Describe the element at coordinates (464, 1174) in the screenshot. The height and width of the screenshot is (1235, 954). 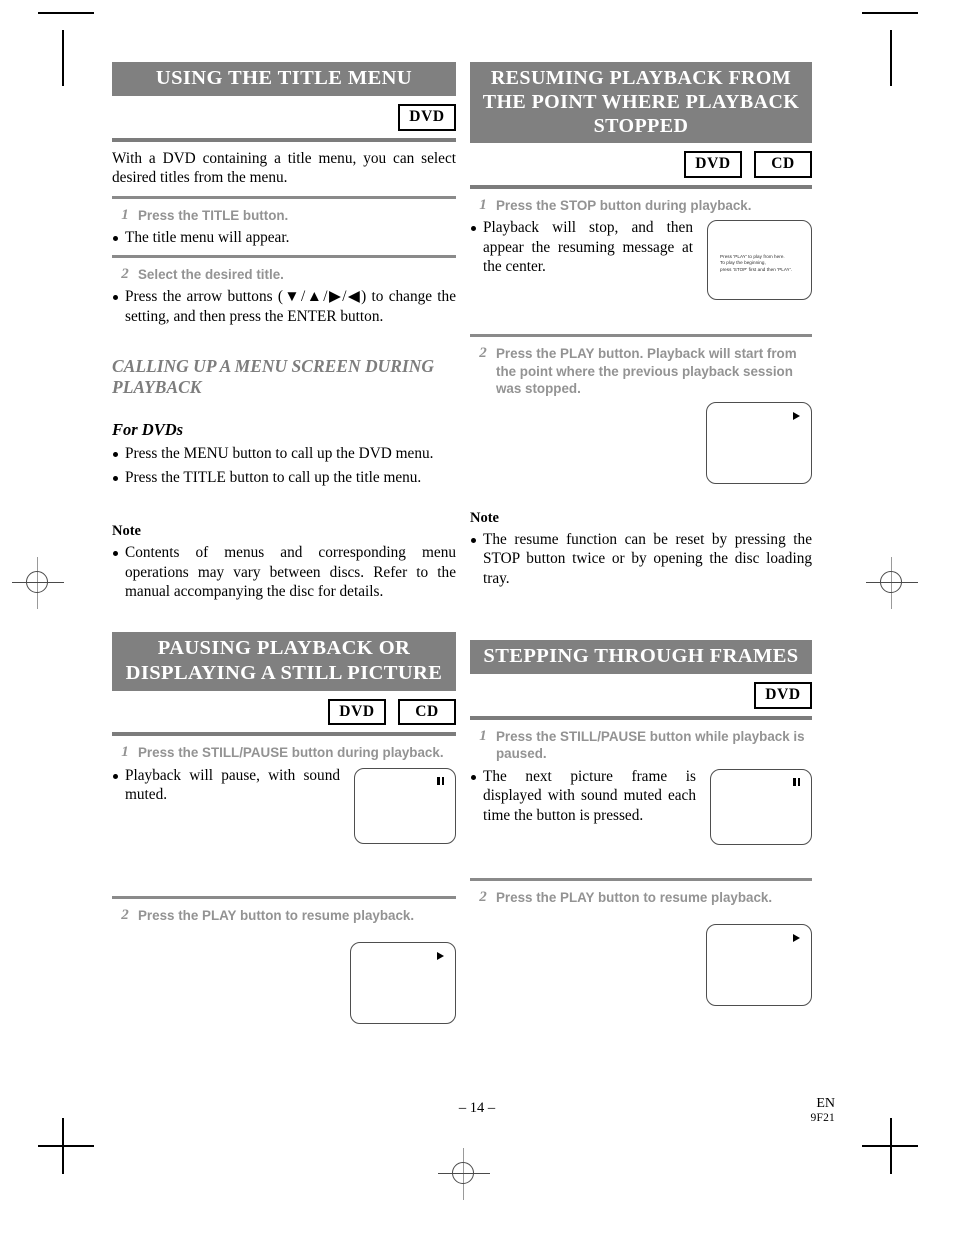
I see `registration-mark-bottom` at that location.